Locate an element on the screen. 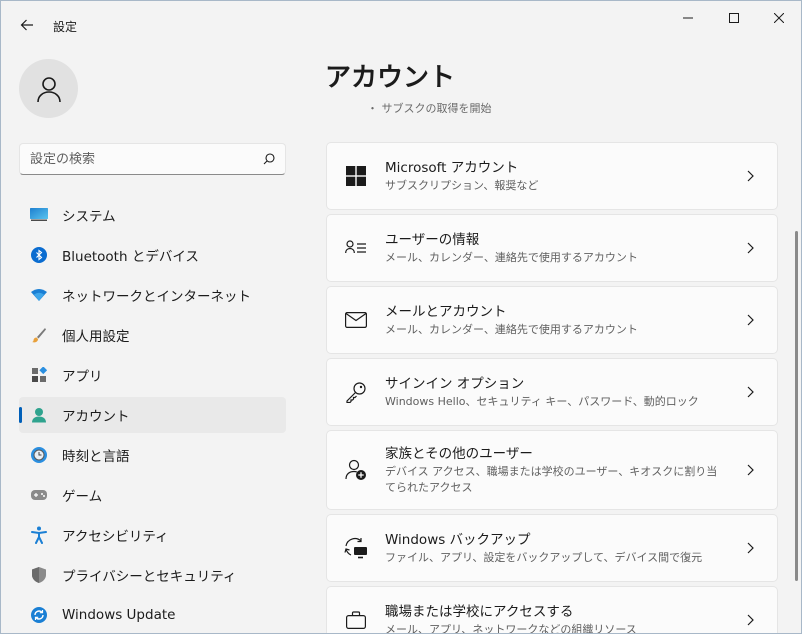  sidebar-item-label: Windows Update is located at coordinates (119, 615).